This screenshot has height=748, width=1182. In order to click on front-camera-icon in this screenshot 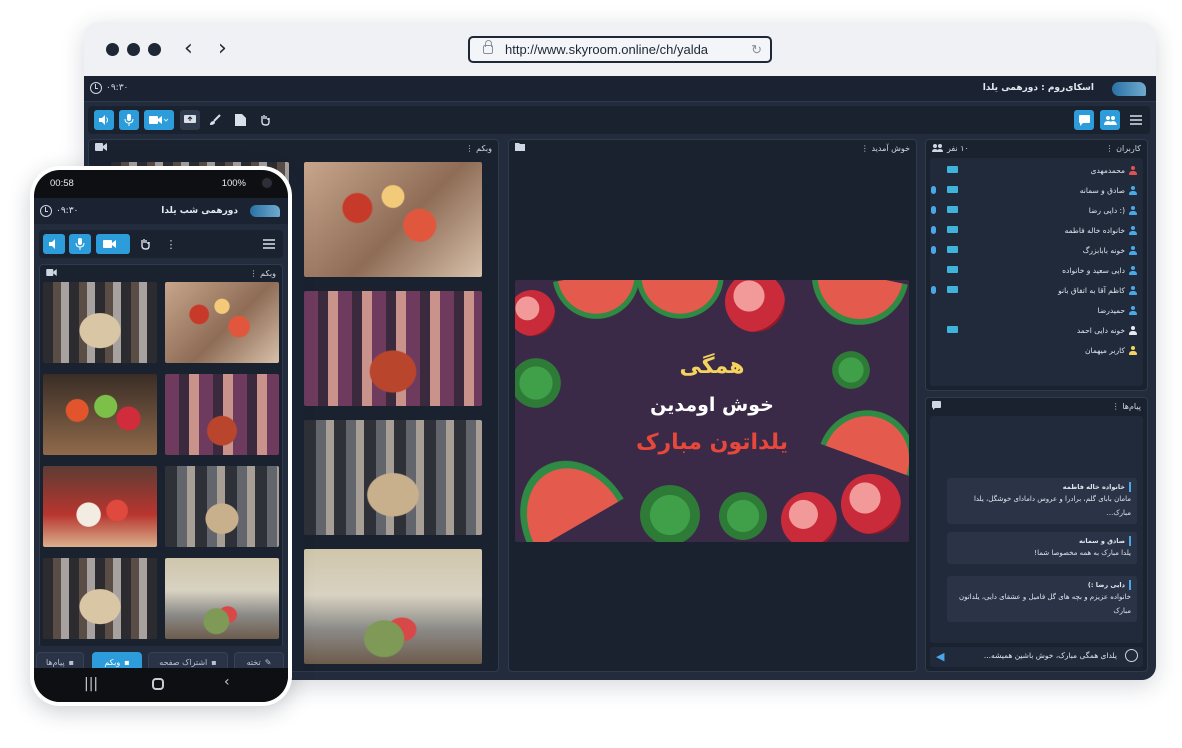, I will do `click(267, 183)`.